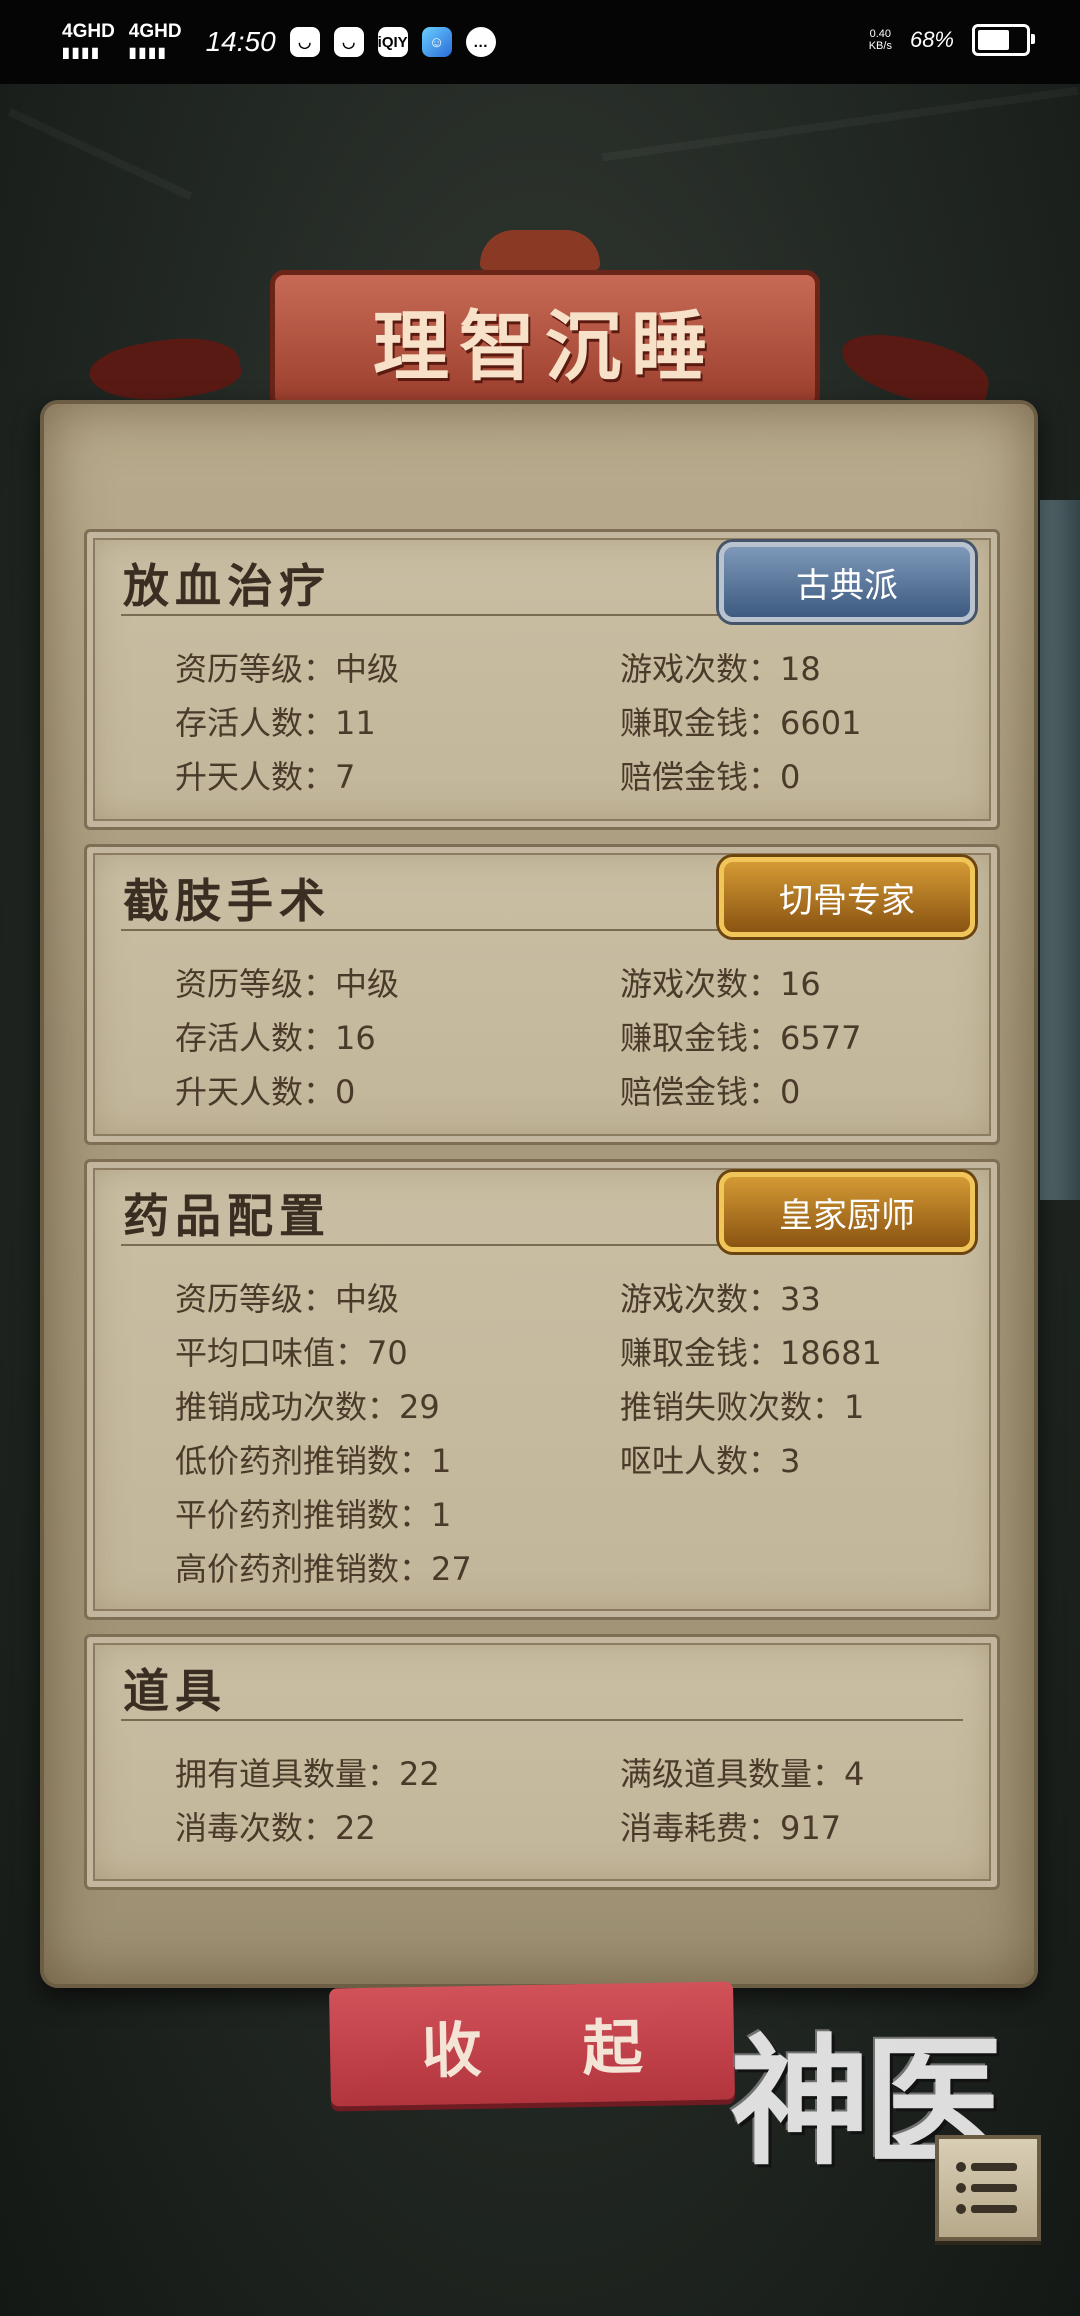 This screenshot has height=2316, width=1080. I want to click on stat-item: 平均口味值：70, so click(291, 1353).